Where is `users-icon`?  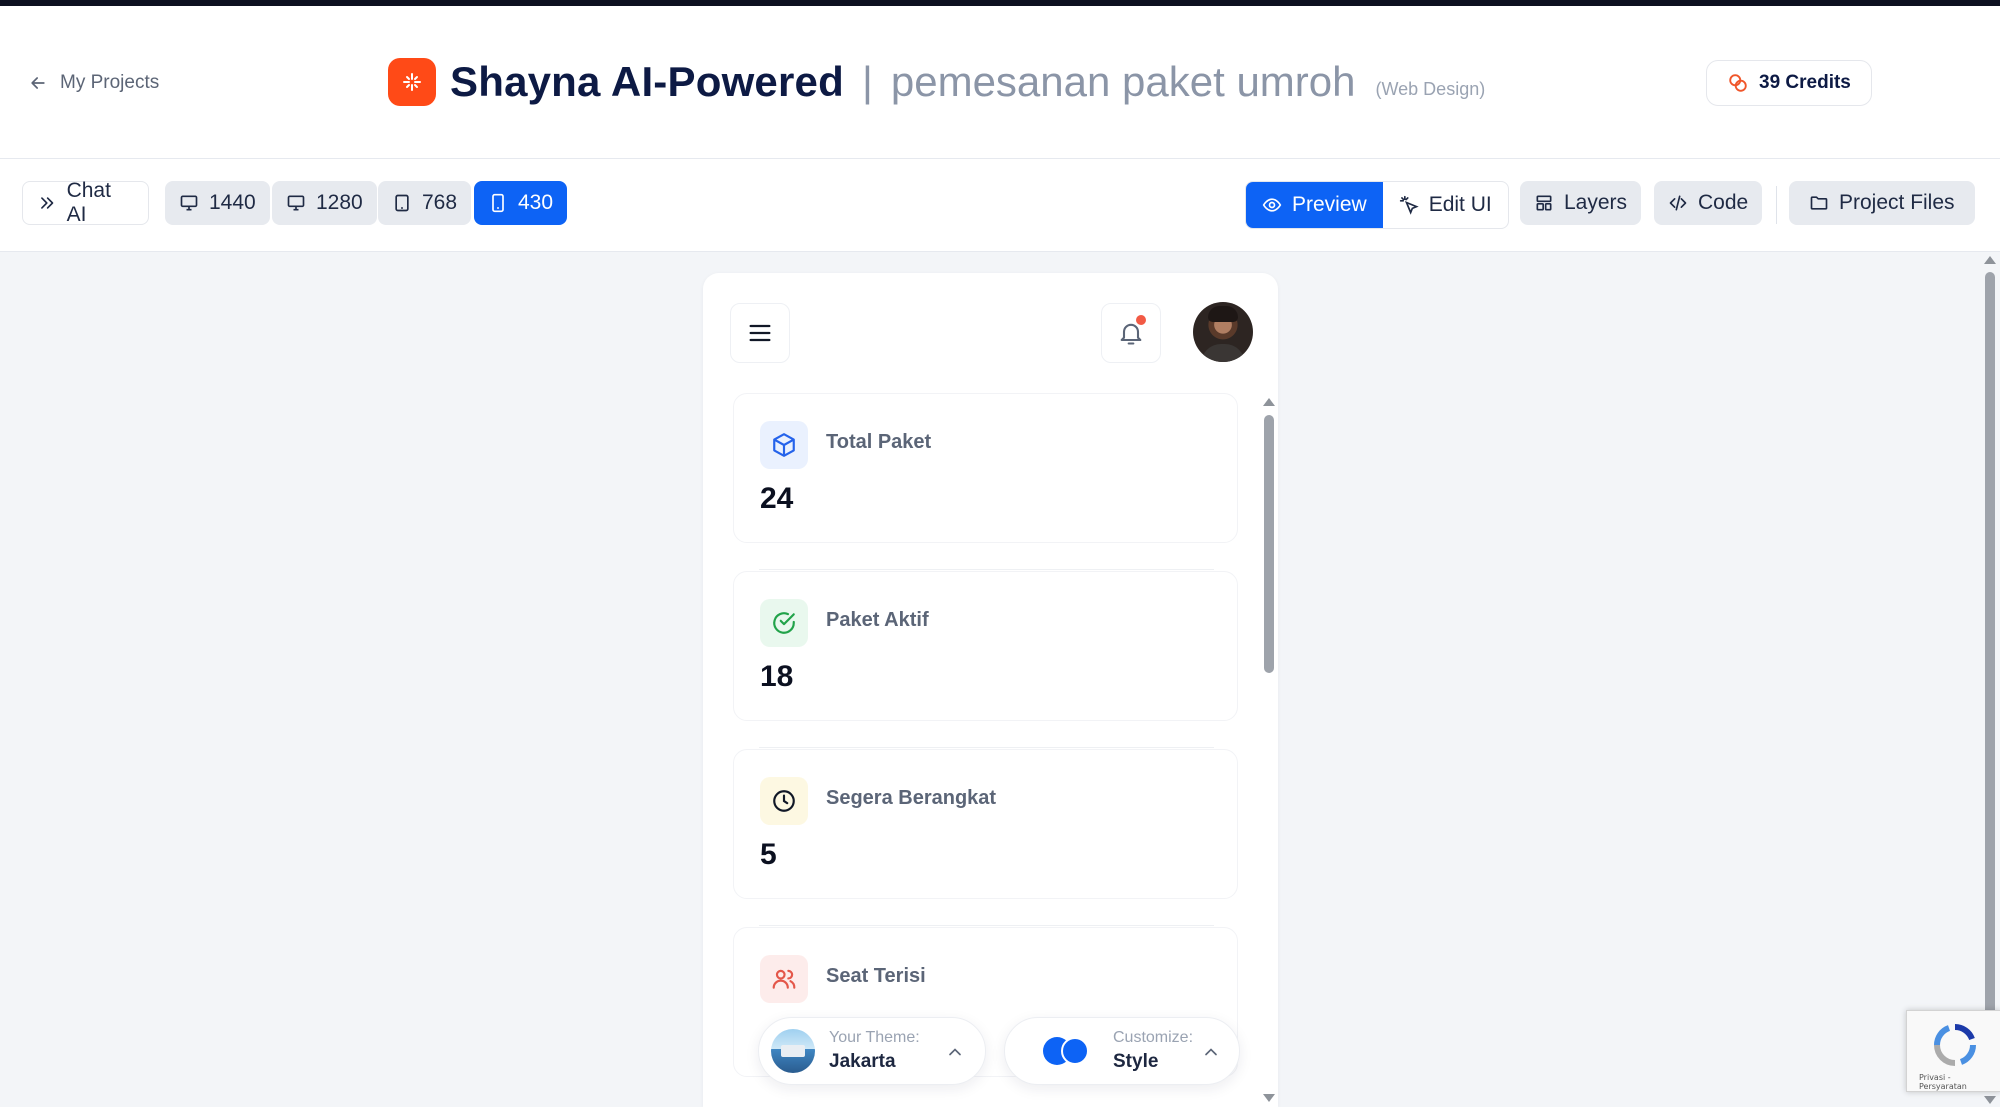 users-icon is located at coordinates (784, 979).